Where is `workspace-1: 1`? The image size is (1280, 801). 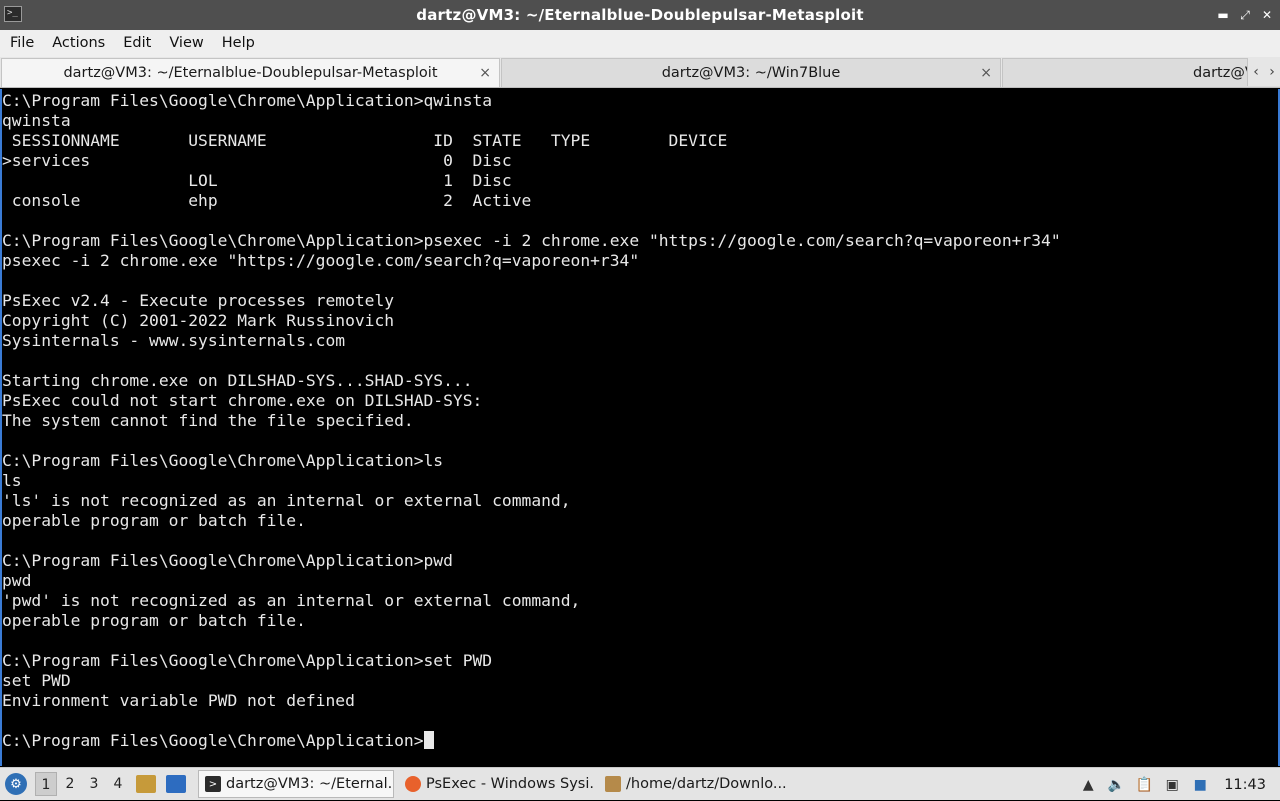 workspace-1: 1 is located at coordinates (46, 784).